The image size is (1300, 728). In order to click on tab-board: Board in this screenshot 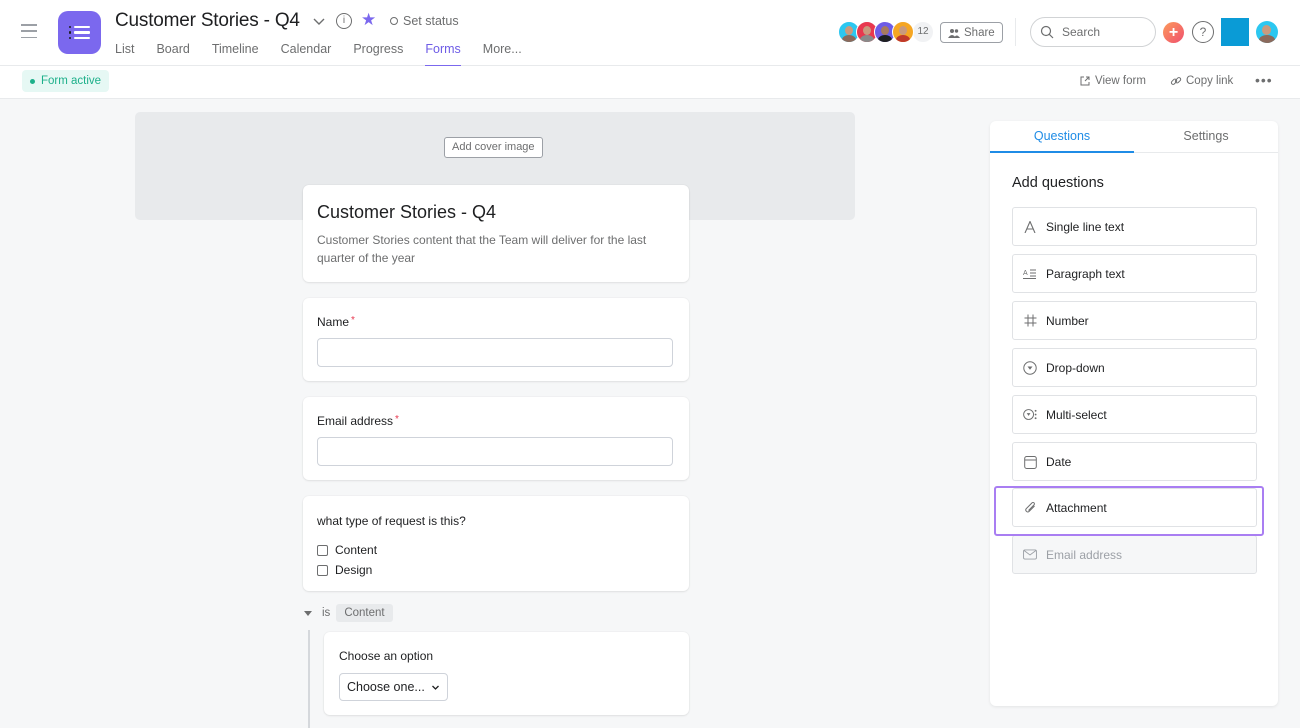, I will do `click(172, 54)`.